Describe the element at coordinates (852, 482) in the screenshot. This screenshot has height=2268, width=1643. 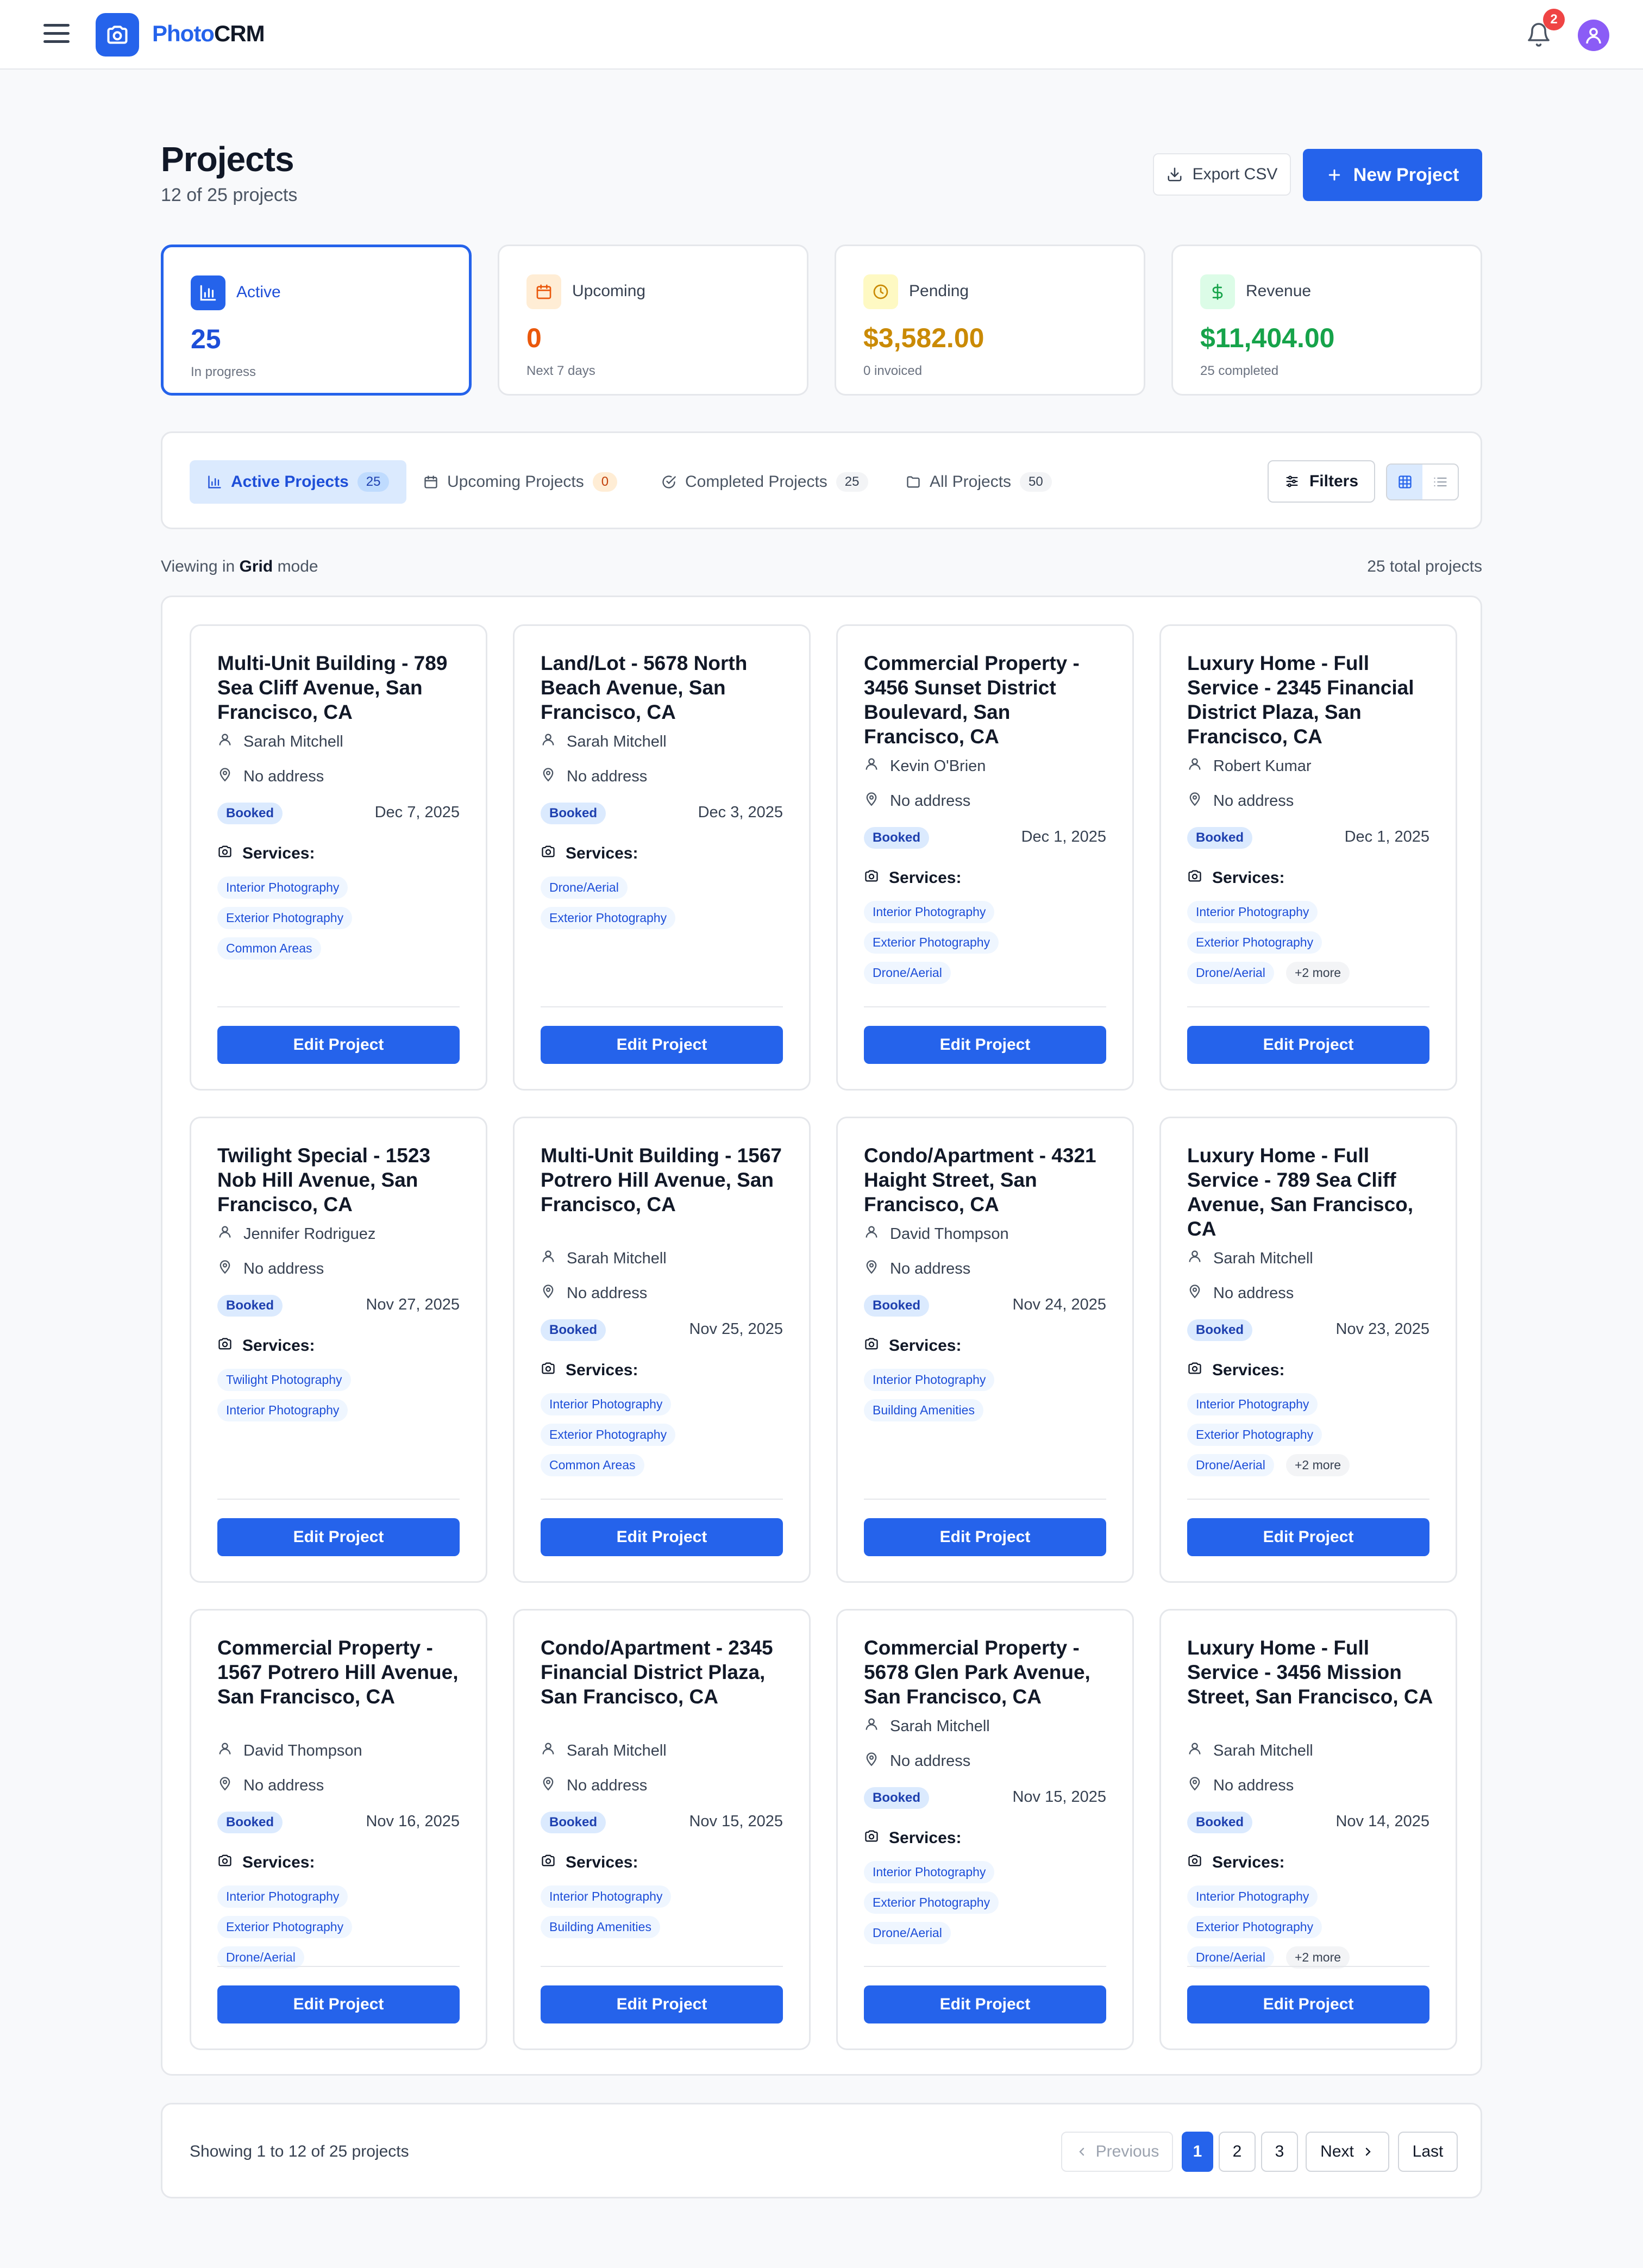
I see `tab-count: 25` at that location.